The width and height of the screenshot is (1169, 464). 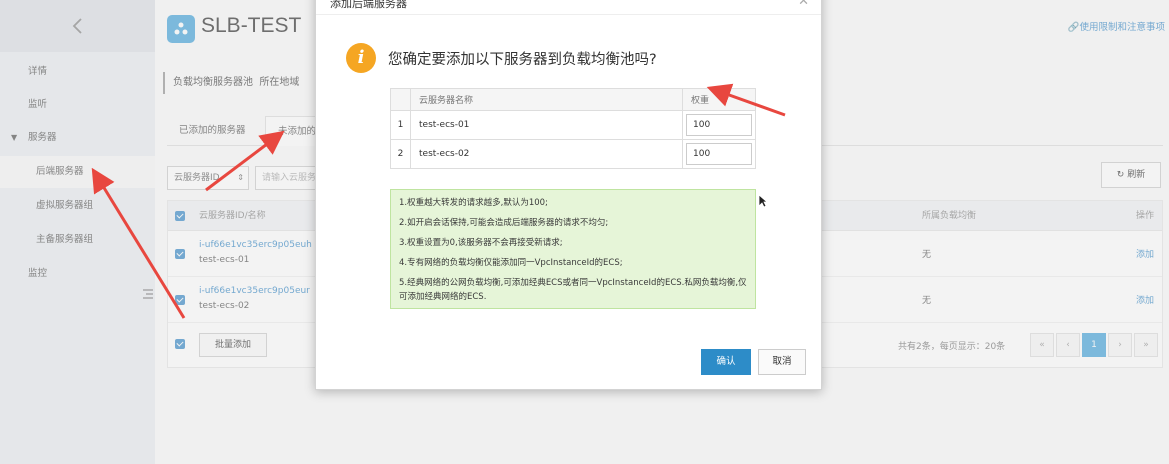 I want to click on note-item: 4.专有网络的负载均衡仅能添加同一VpcInstanceId的ECS;, so click(x=511, y=263).